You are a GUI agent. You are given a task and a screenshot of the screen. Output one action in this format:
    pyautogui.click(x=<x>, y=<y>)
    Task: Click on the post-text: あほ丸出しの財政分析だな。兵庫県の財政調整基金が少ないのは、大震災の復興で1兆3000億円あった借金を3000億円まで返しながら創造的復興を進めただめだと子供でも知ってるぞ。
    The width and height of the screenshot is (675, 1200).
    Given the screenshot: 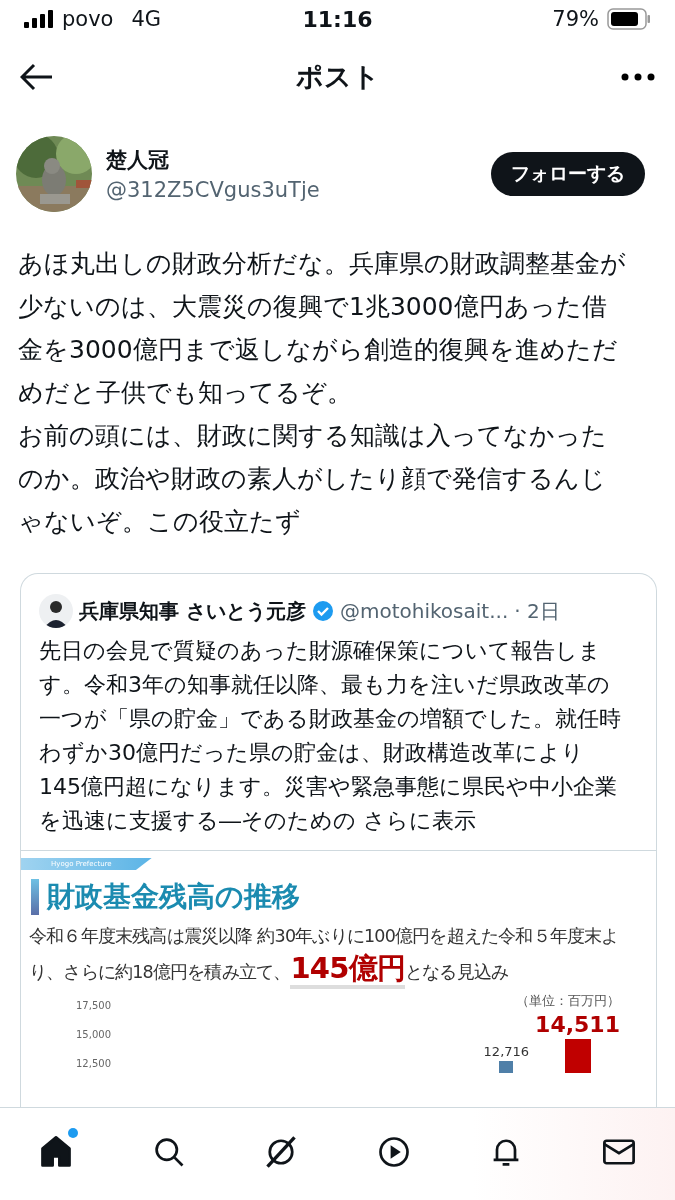 What is the action you would take?
    pyautogui.click(x=322, y=328)
    